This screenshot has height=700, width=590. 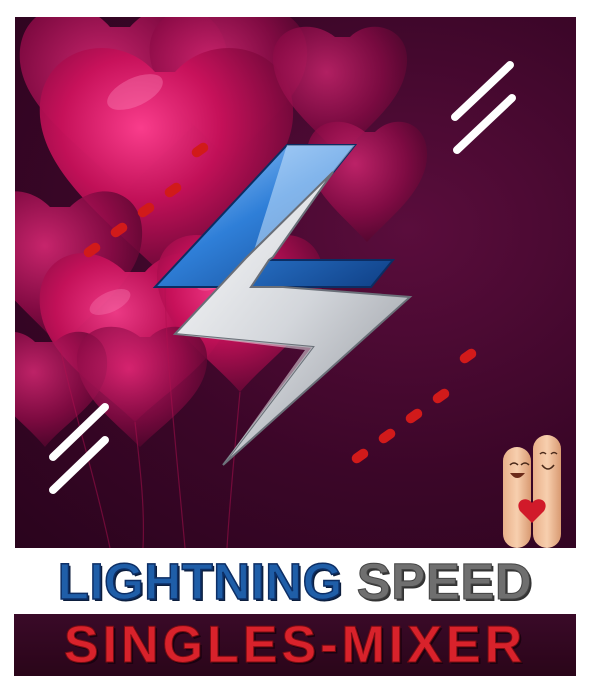 I want to click on title-word-lightning: LIGHTNING, so click(x=200, y=581).